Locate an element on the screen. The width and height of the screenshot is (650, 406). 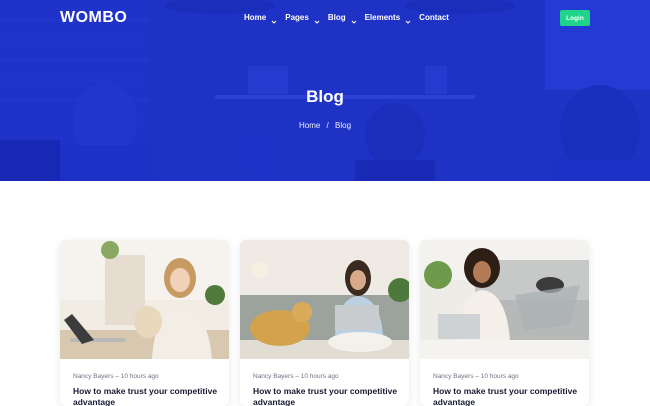
nav-item-label: Elements is located at coordinates (382, 17).